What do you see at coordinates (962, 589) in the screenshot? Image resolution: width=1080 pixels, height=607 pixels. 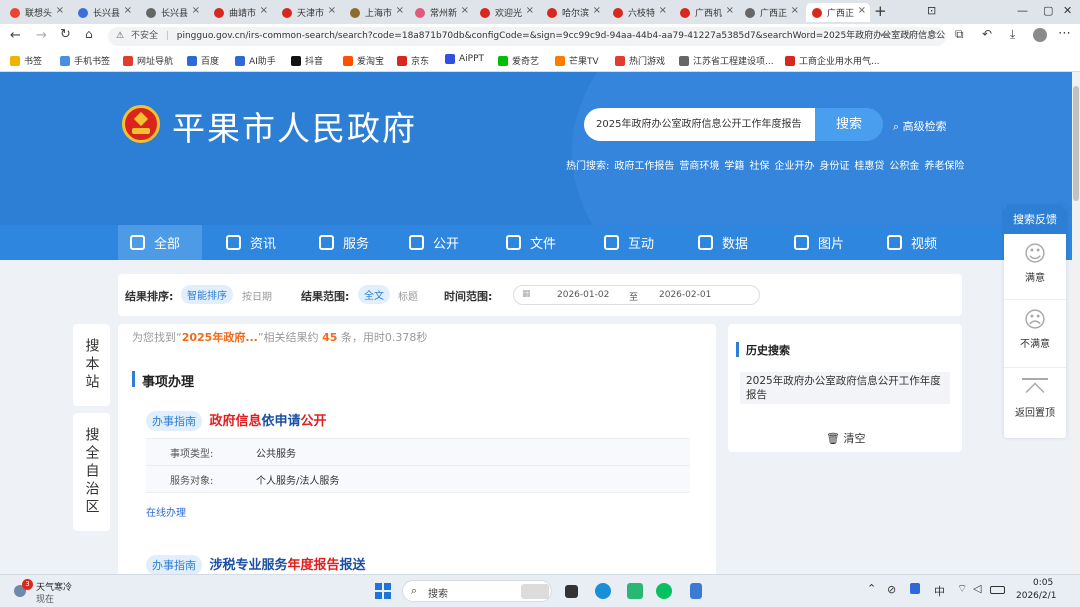 I see `wifi-icon: ⌔` at bounding box center [962, 589].